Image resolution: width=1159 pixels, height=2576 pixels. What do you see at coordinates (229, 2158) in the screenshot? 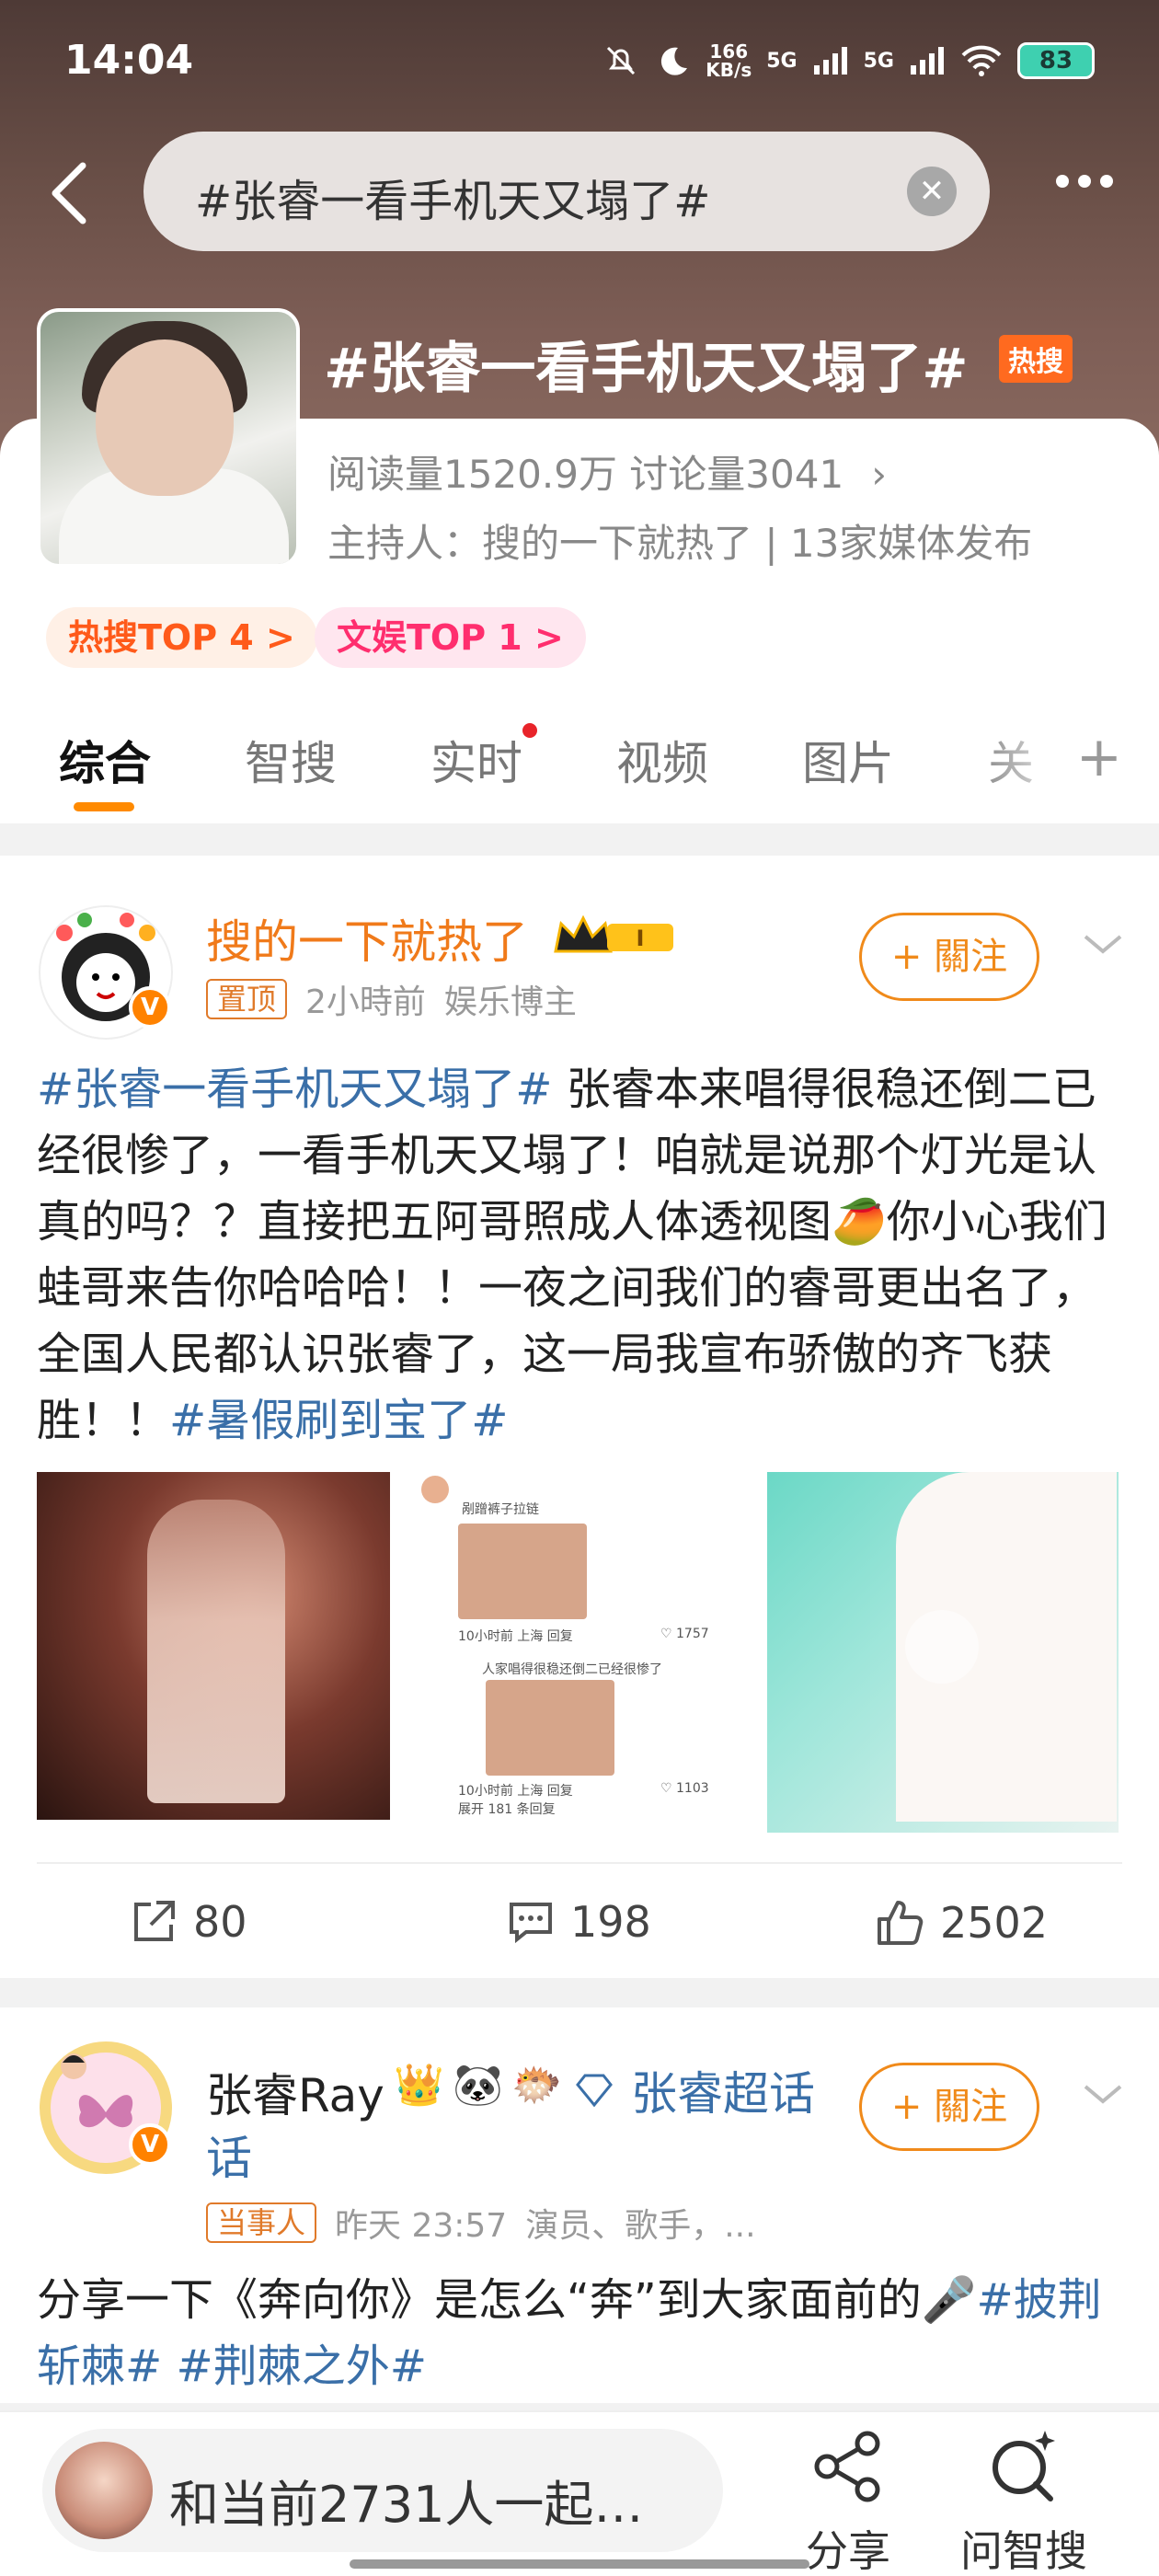
I see `super-topic-link-wrap: 话` at bounding box center [229, 2158].